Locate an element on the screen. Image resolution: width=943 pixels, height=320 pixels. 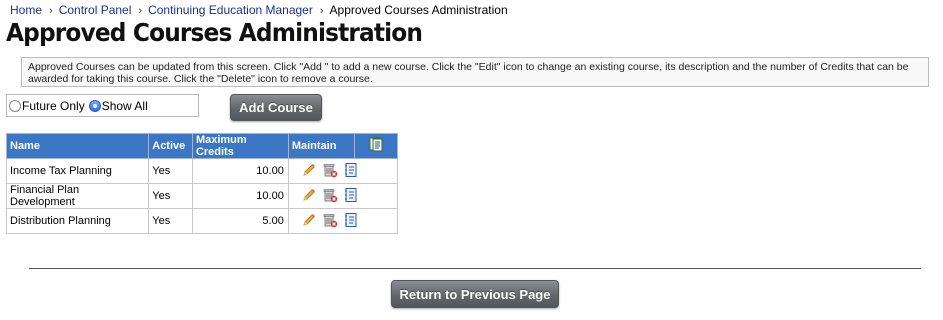
course-filter: Future Only Show All is located at coordinates (102, 105).